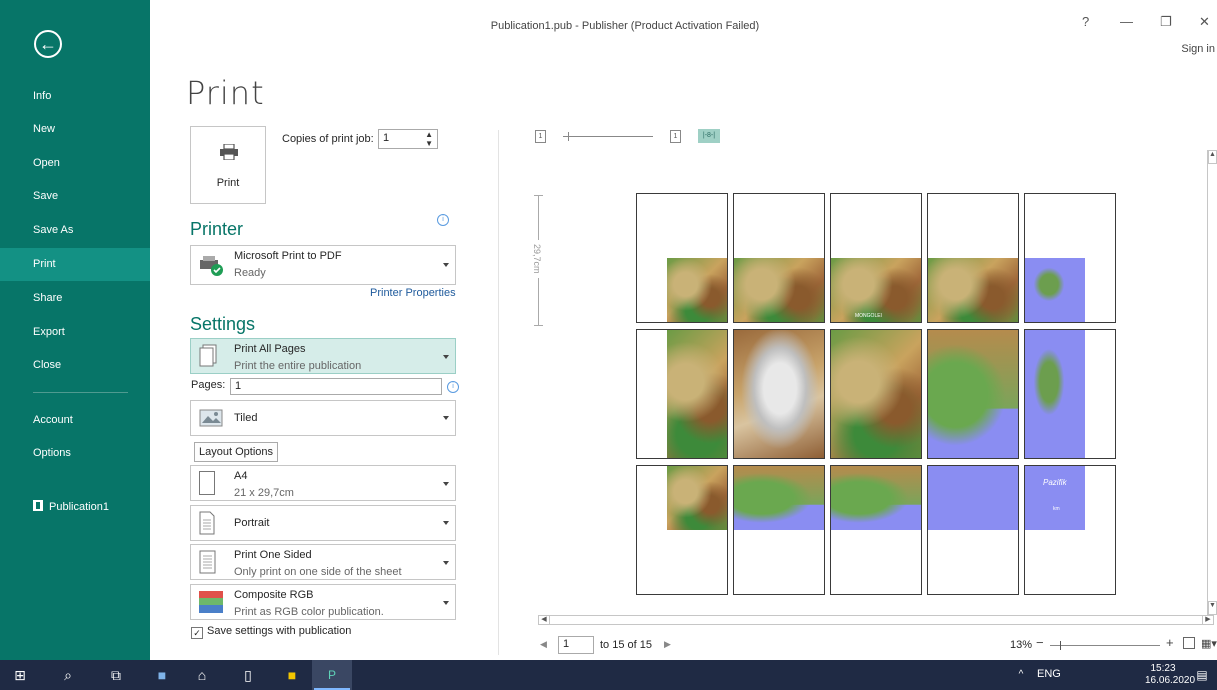 Image resolution: width=1217 pixels, height=690 pixels. I want to click on task-view-icon: ⧉, so click(116, 675).